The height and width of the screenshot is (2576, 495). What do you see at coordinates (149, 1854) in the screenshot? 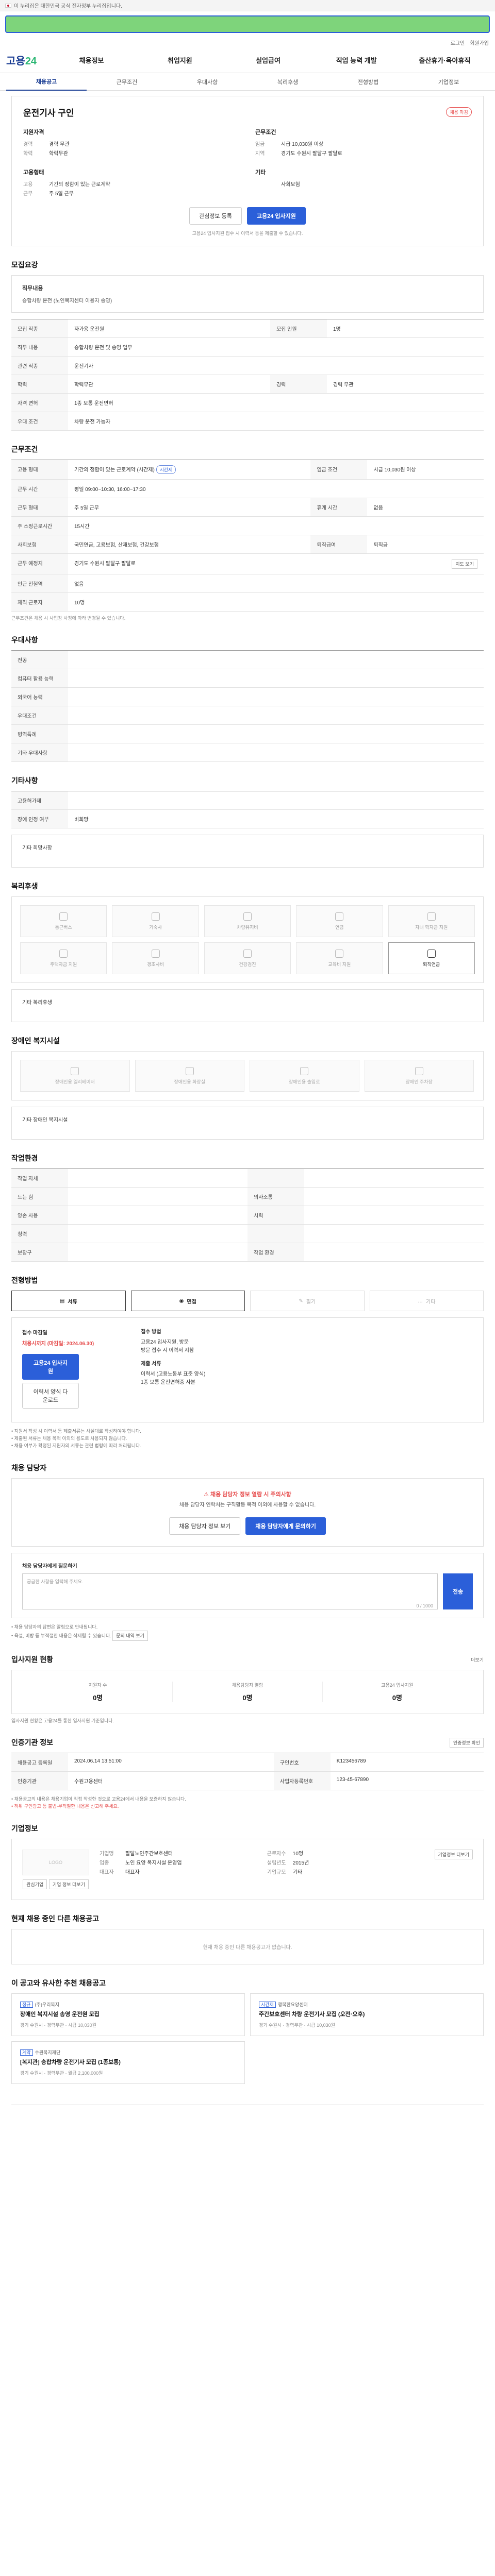
I see `kv-value: 팔달노인주간보호센터` at bounding box center [149, 1854].